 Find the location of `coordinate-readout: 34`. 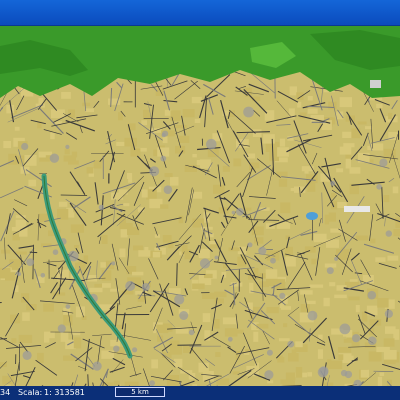

coordinate-readout: 34 is located at coordinates (5, 392).